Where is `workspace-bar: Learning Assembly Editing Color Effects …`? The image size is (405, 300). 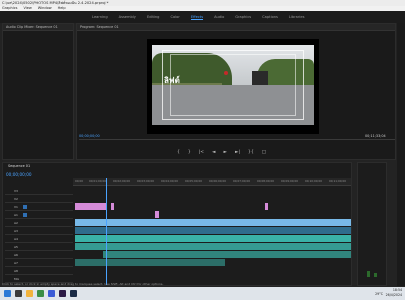 workspace-bar: Learning Assembly Editing Color Effects … is located at coordinates (202, 17).